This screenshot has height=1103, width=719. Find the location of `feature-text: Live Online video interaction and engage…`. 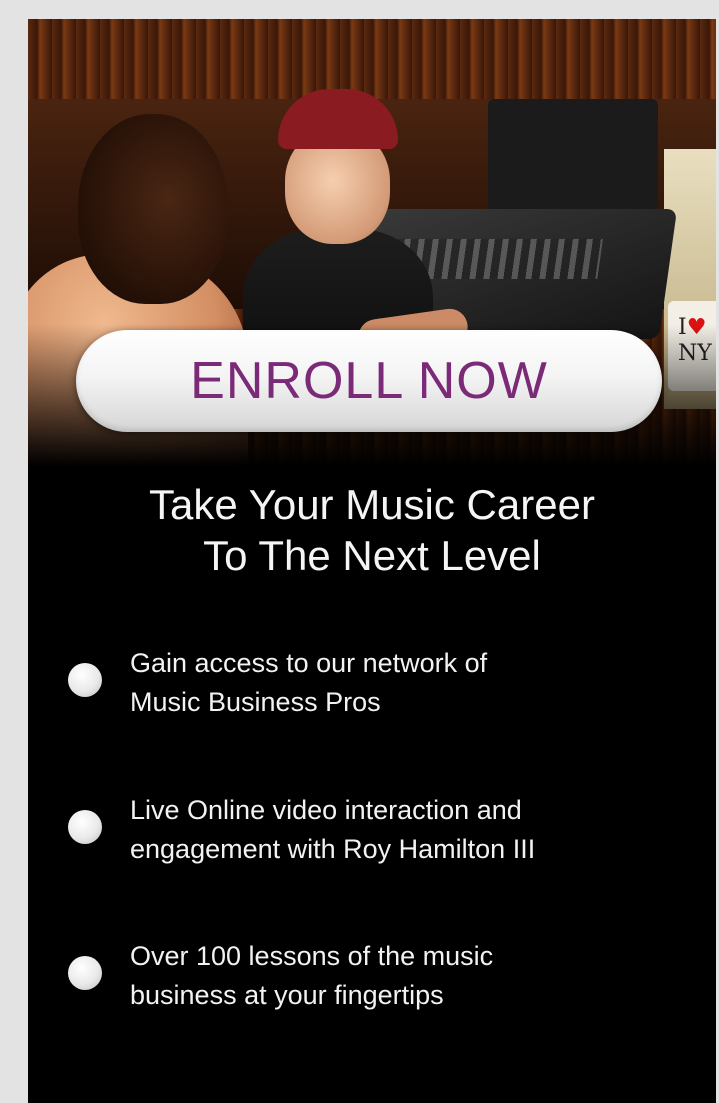

feature-text: Live Online video interaction and engage… is located at coordinates (333, 829).